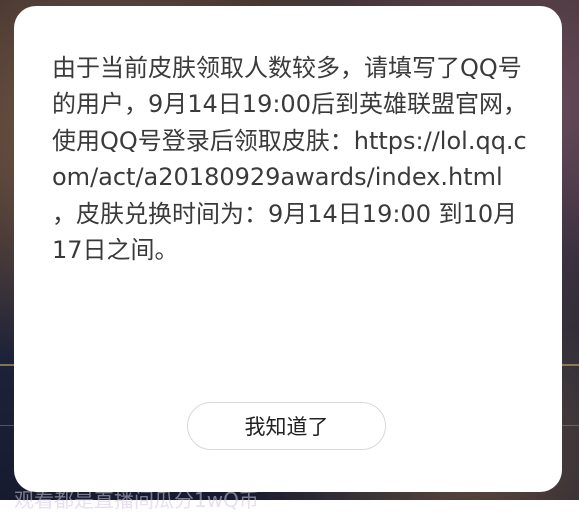 Image resolution: width=579 pixels, height=513 pixels. I want to click on confirm-button: 我知道了, so click(286, 426).